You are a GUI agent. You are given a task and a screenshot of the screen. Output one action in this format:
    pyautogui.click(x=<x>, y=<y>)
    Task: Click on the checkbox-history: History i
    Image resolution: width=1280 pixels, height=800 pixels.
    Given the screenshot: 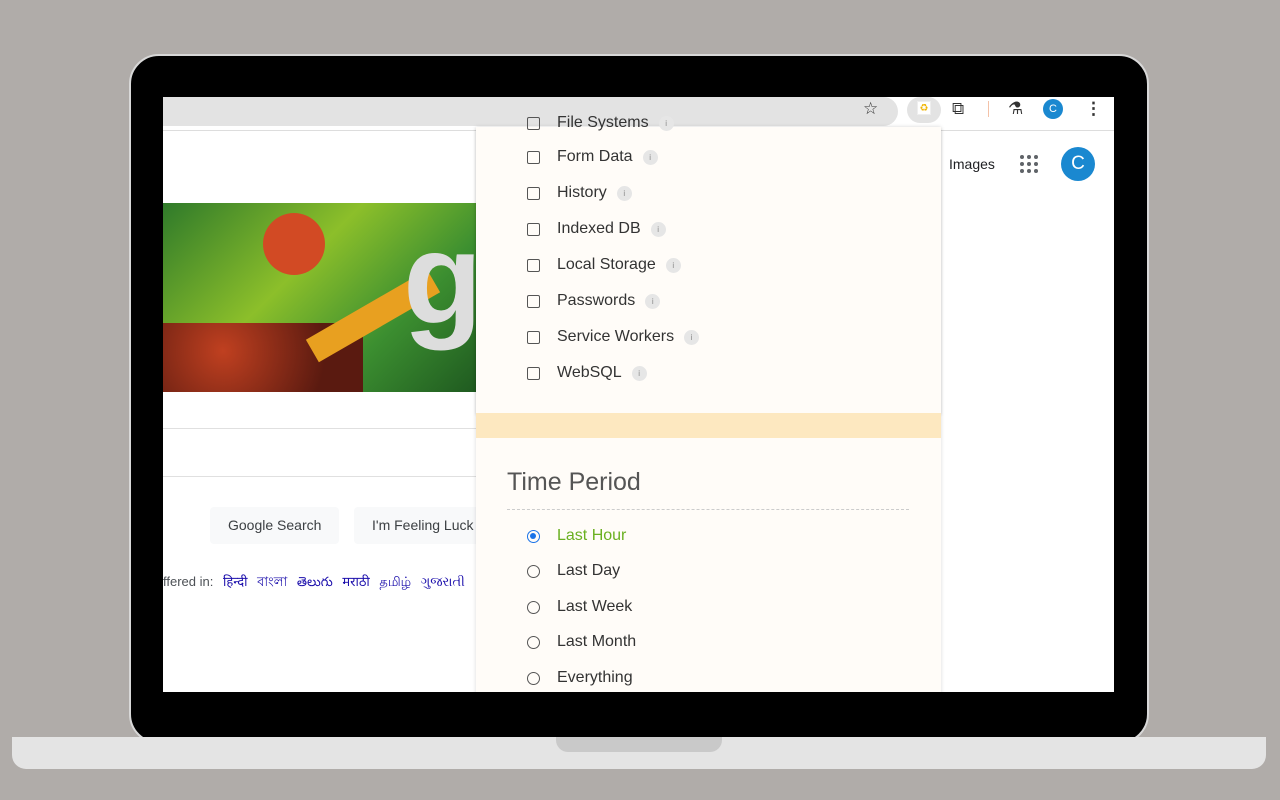 What is the action you would take?
    pyautogui.click(x=579, y=193)
    